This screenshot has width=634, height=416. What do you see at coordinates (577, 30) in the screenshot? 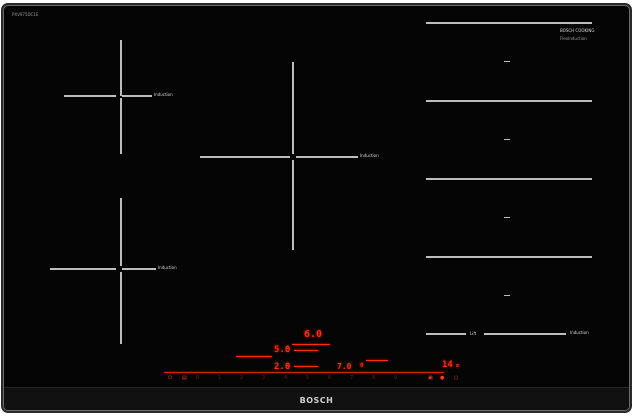
I see `bosch-cooking-logo: BOSCH COOKING` at bounding box center [577, 30].